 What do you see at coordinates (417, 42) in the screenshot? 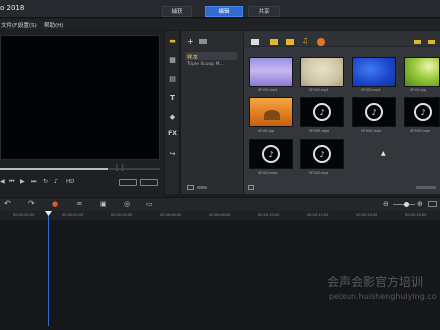
I see `view-list-icon` at bounding box center [417, 42].